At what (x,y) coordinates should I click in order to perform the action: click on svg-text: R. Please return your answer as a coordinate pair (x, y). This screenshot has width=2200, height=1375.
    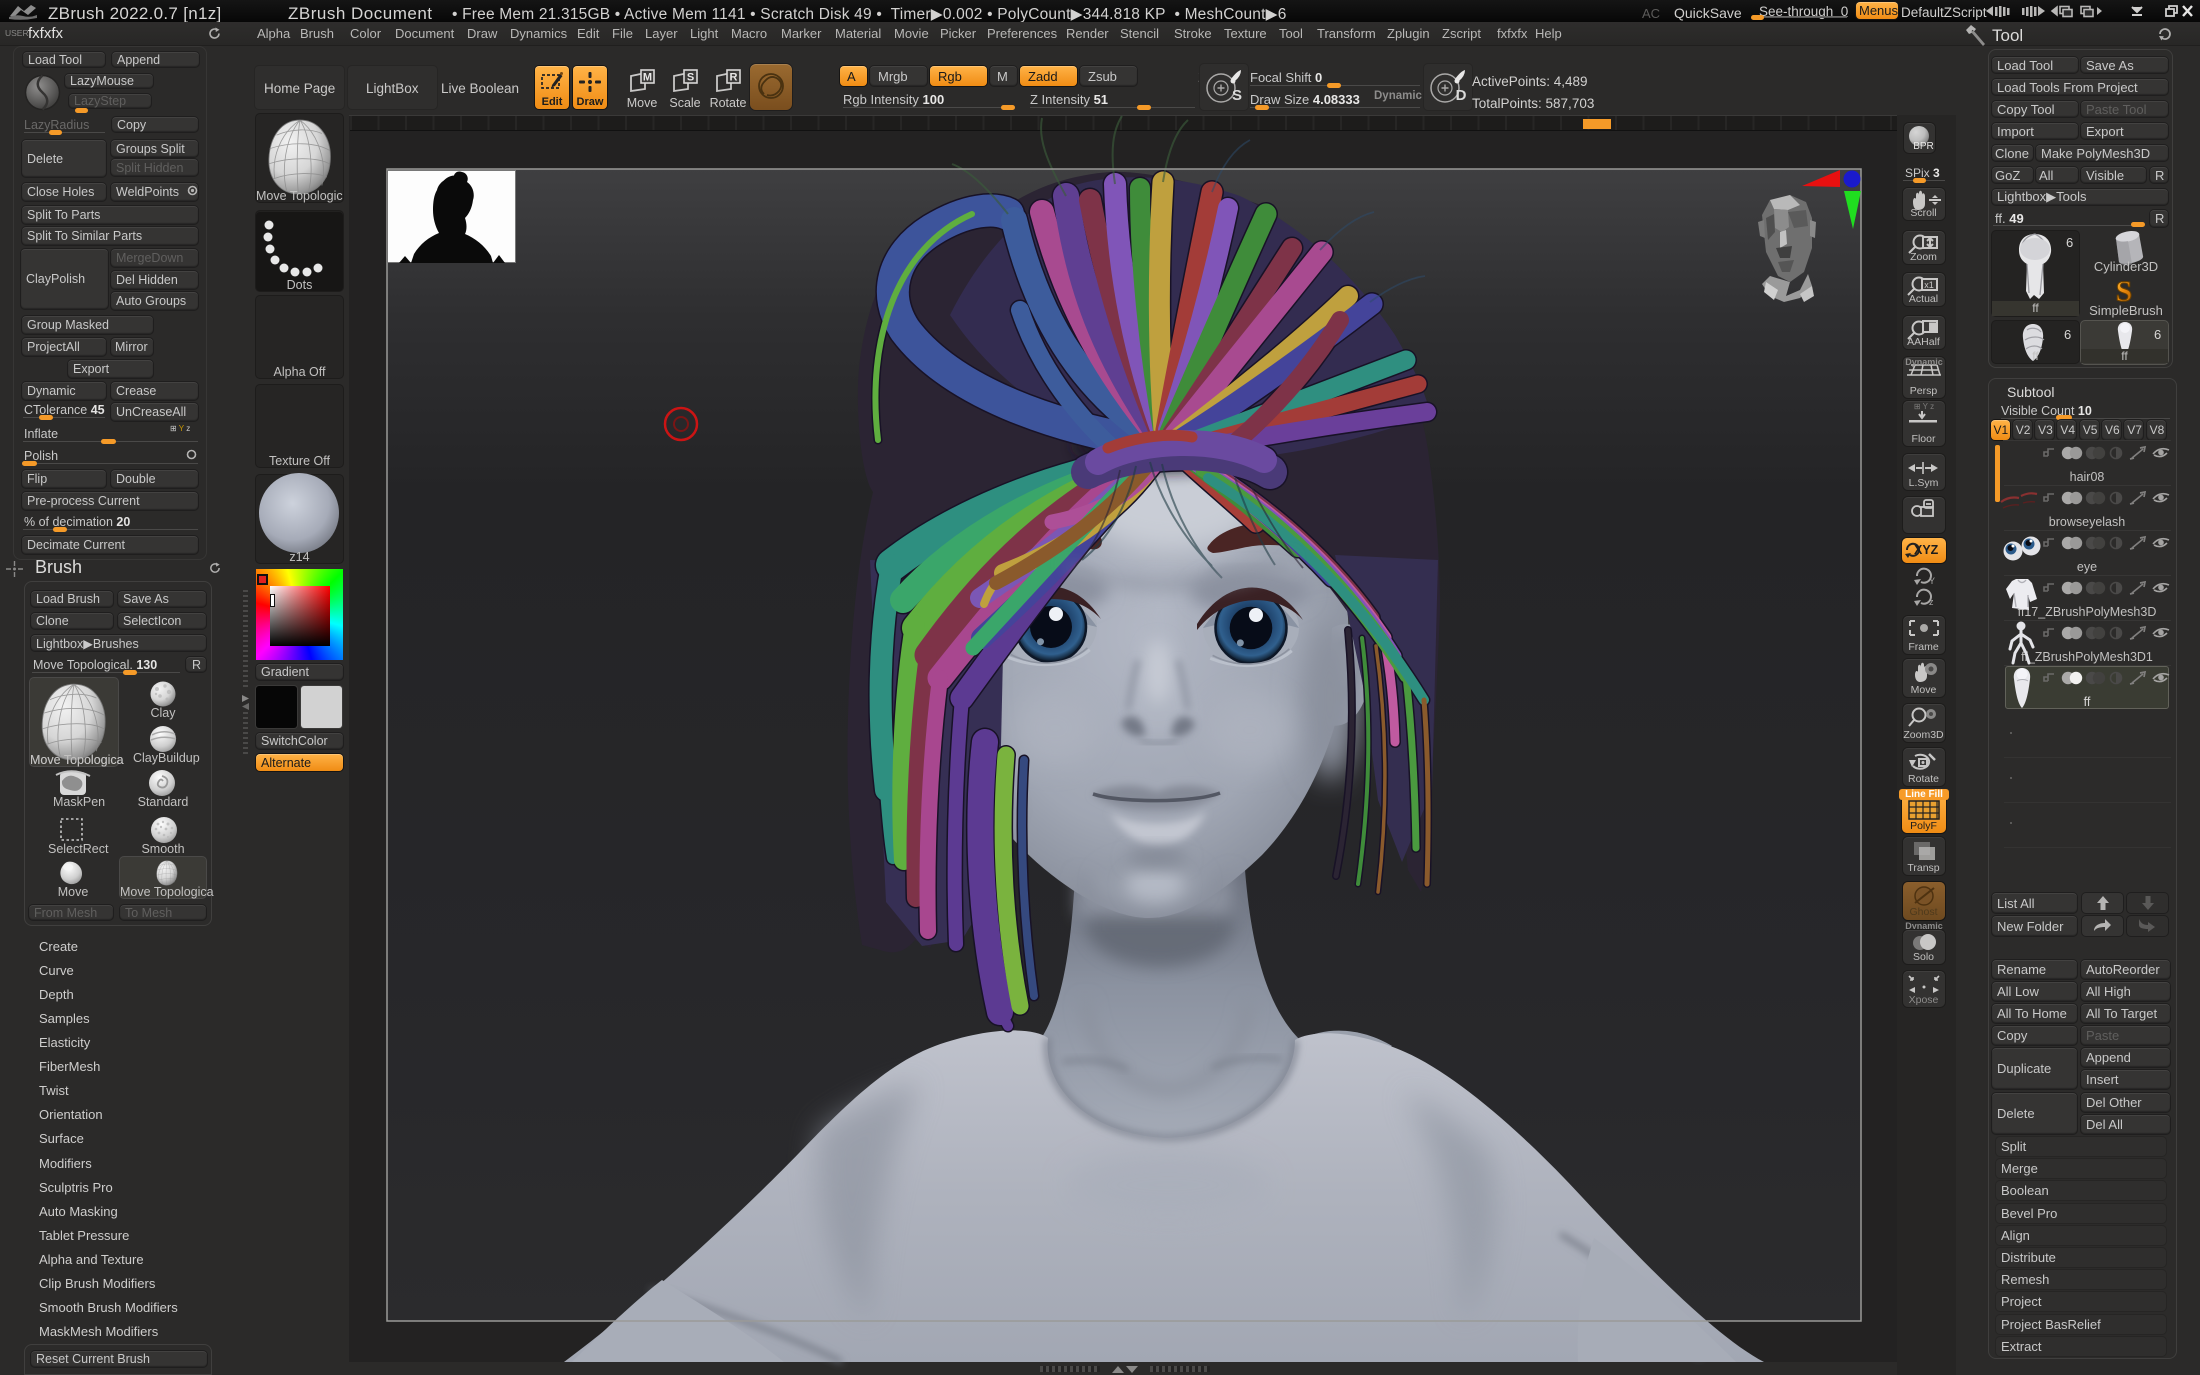
    Looking at the image, I should click on (734, 78).